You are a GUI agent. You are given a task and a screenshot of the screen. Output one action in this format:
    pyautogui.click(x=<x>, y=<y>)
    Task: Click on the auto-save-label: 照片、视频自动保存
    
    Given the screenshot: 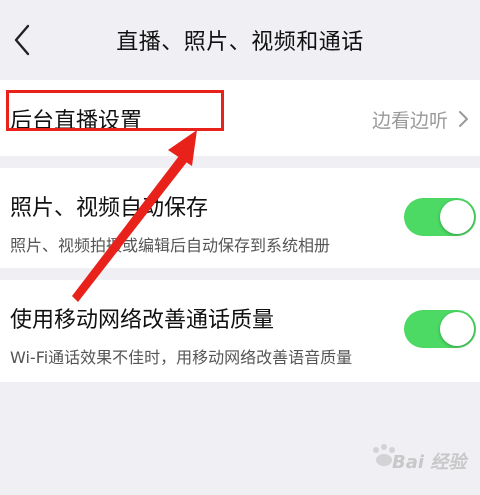 What is the action you would take?
    pyautogui.click(x=109, y=208)
    